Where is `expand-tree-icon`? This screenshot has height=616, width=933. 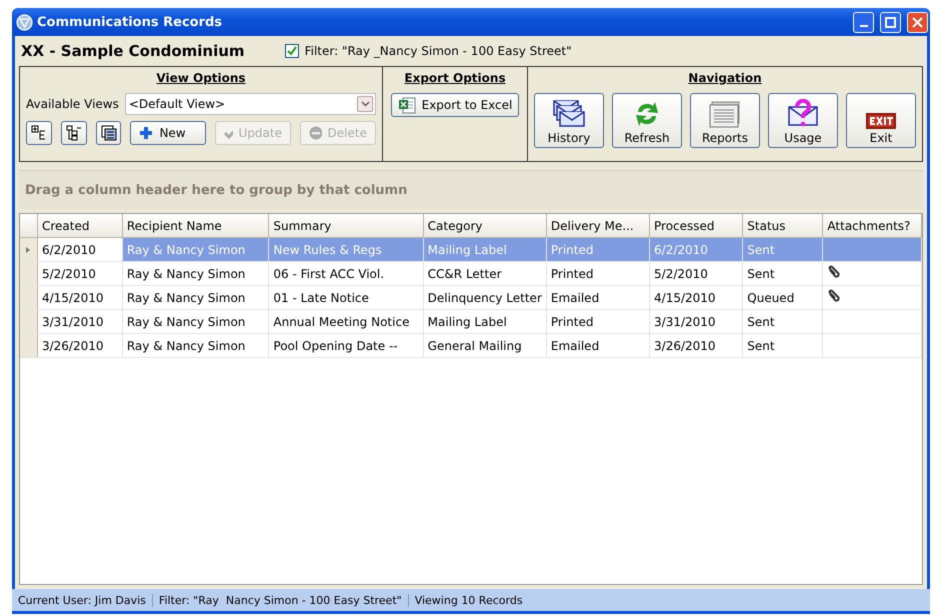
expand-tree-icon is located at coordinates (38, 133).